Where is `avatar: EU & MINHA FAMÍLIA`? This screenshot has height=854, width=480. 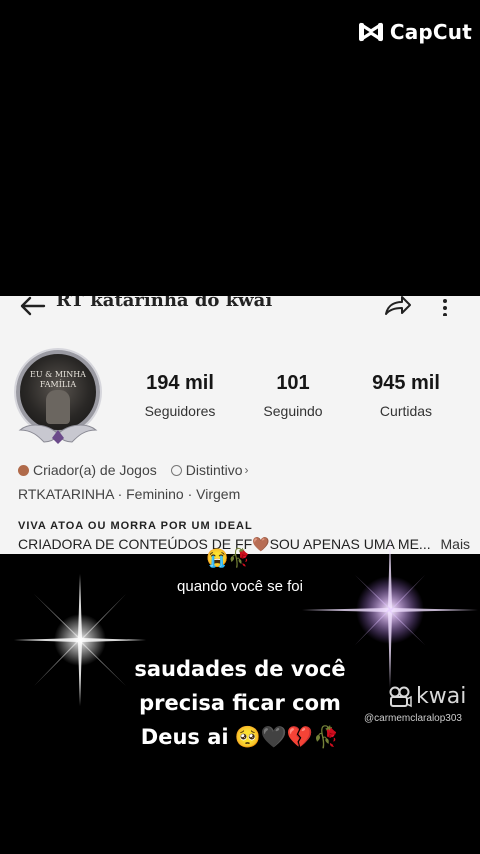
avatar: EU & MINHA FAMÍLIA is located at coordinates (58, 398).